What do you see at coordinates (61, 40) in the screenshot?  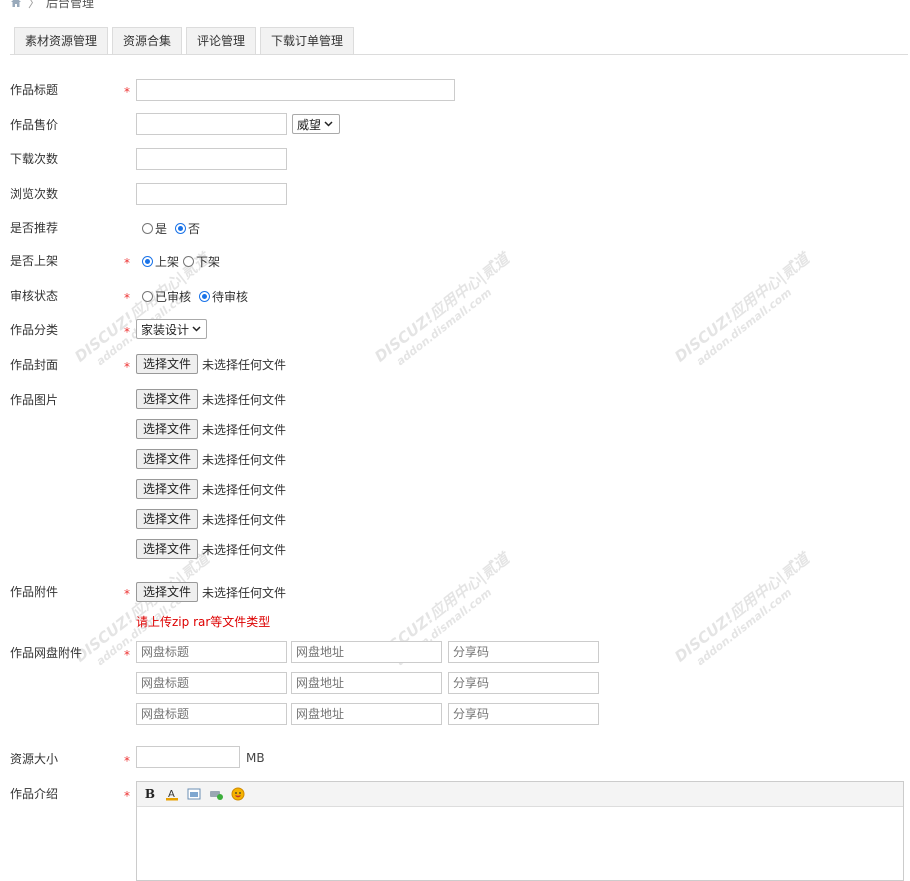 I see `tab-material-resources: 素材资源管理` at bounding box center [61, 40].